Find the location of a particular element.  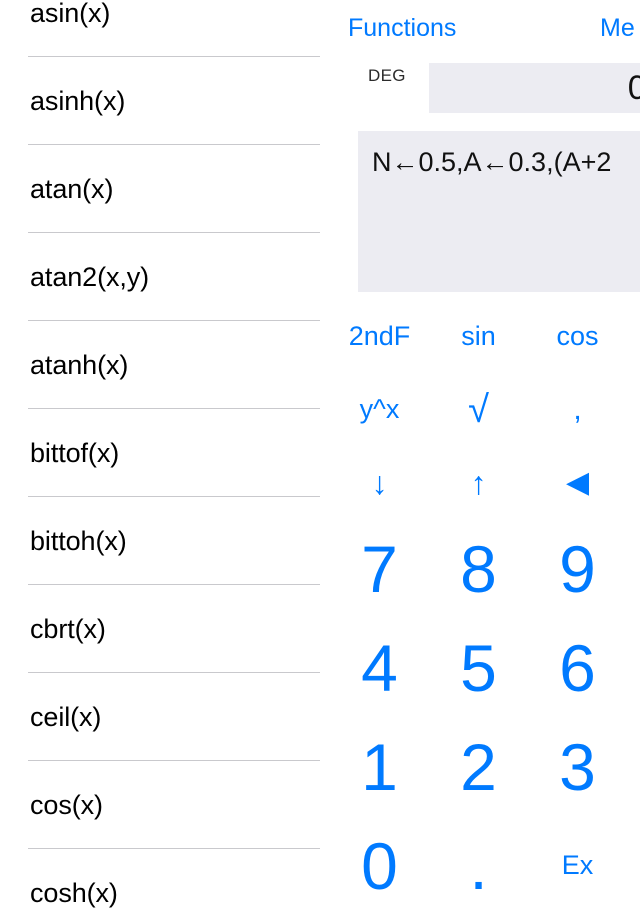

function-name: cosh(x) is located at coordinates (74, 892).